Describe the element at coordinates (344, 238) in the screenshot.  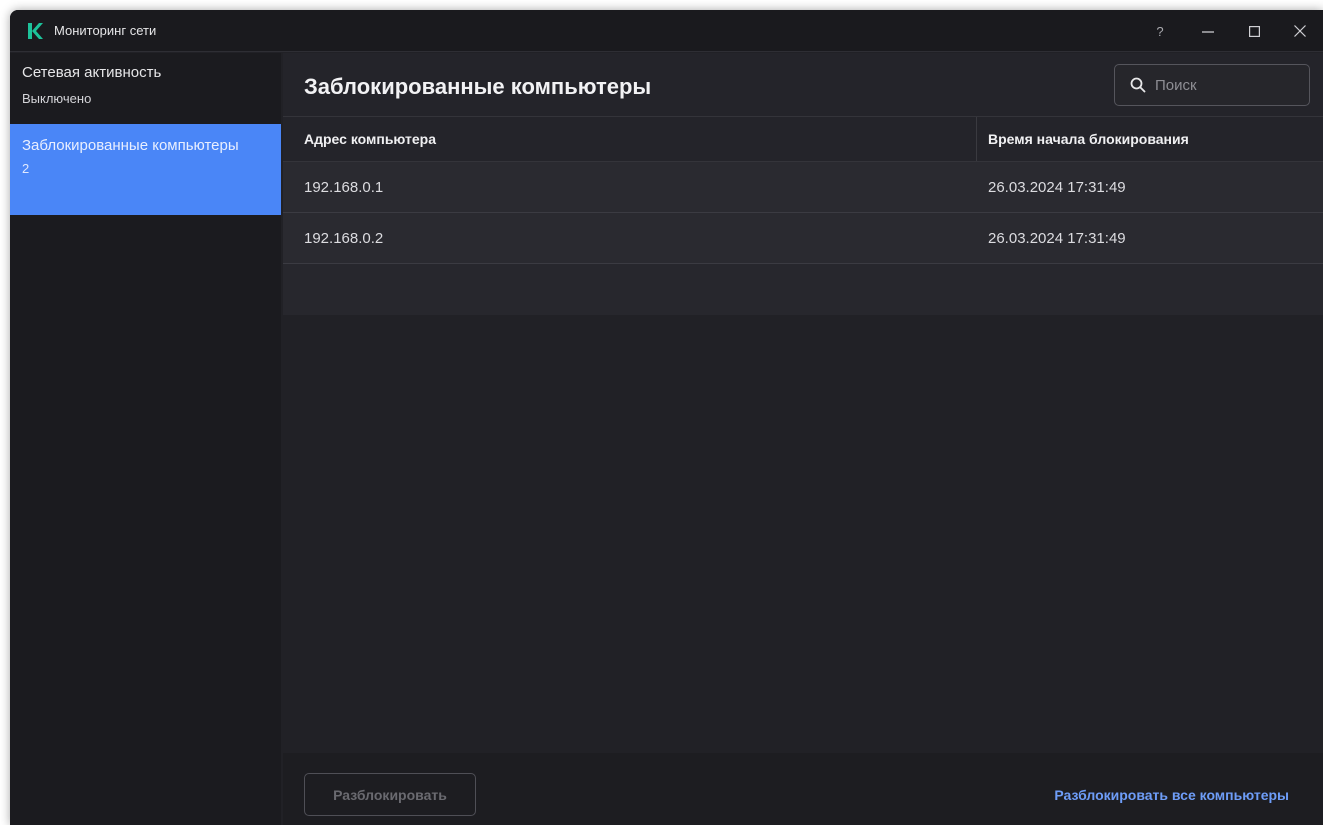
I see `cell-address: 192.168.0.2` at that location.